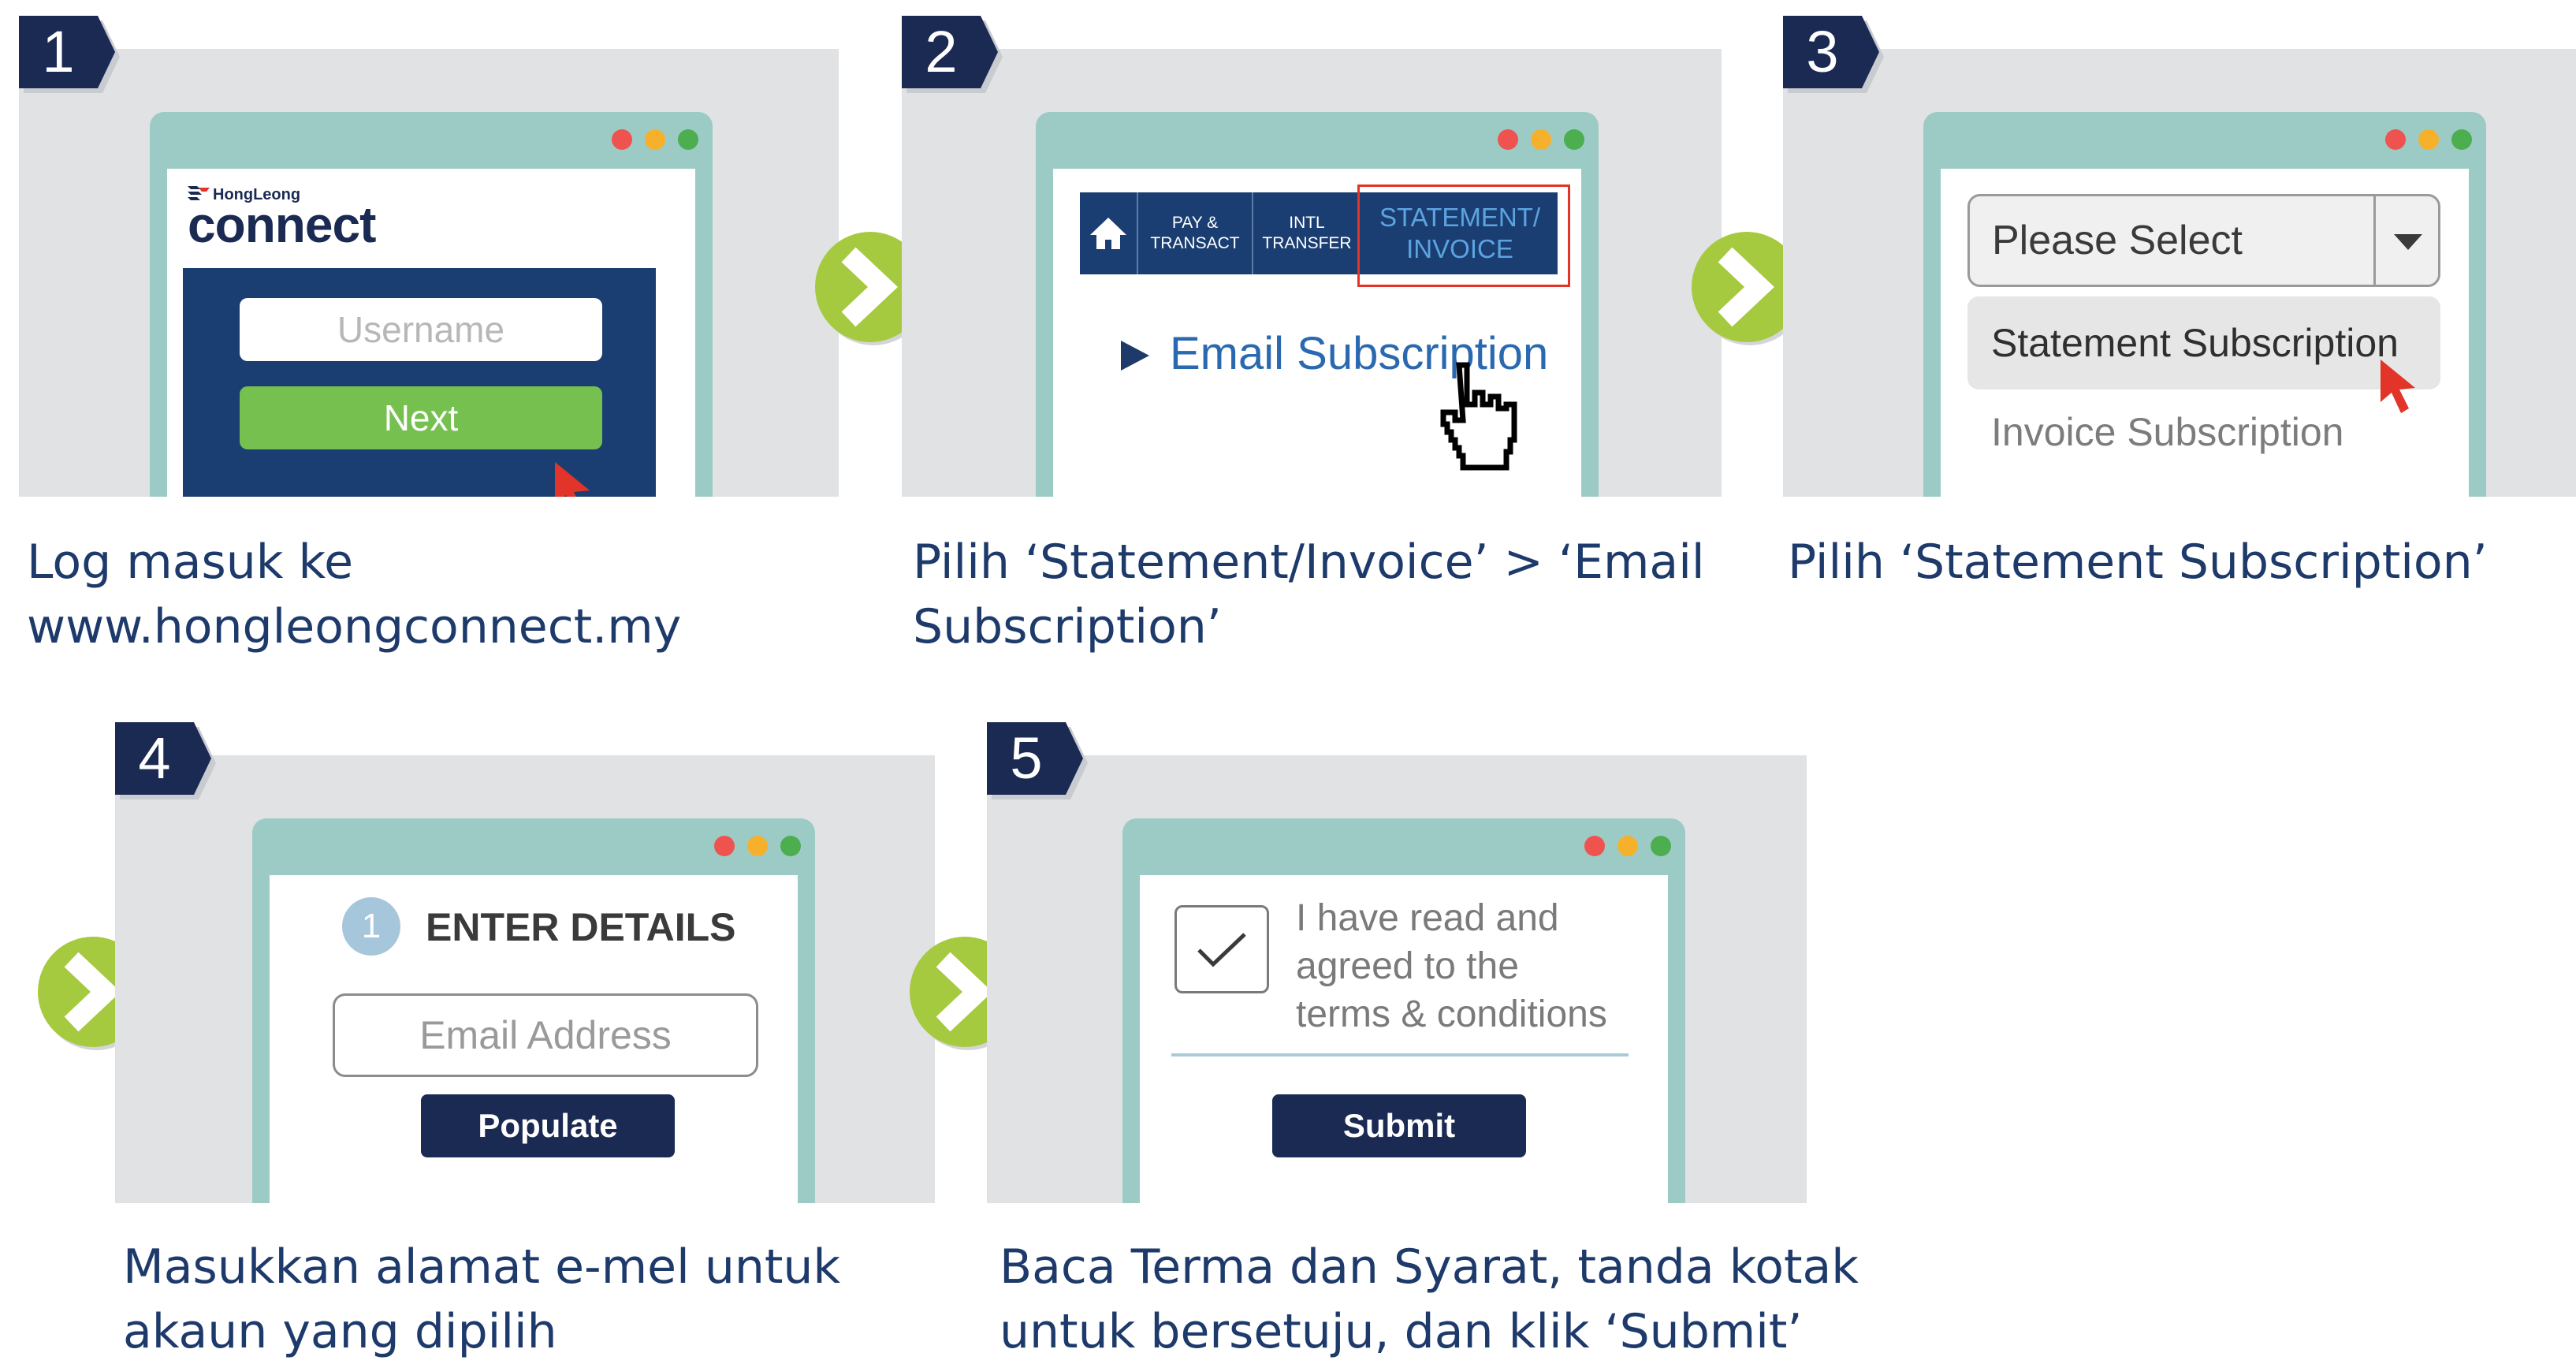 The image size is (2576, 1364). Describe the element at coordinates (154, 758) in the screenshot. I see `step-4-number: 4` at that location.